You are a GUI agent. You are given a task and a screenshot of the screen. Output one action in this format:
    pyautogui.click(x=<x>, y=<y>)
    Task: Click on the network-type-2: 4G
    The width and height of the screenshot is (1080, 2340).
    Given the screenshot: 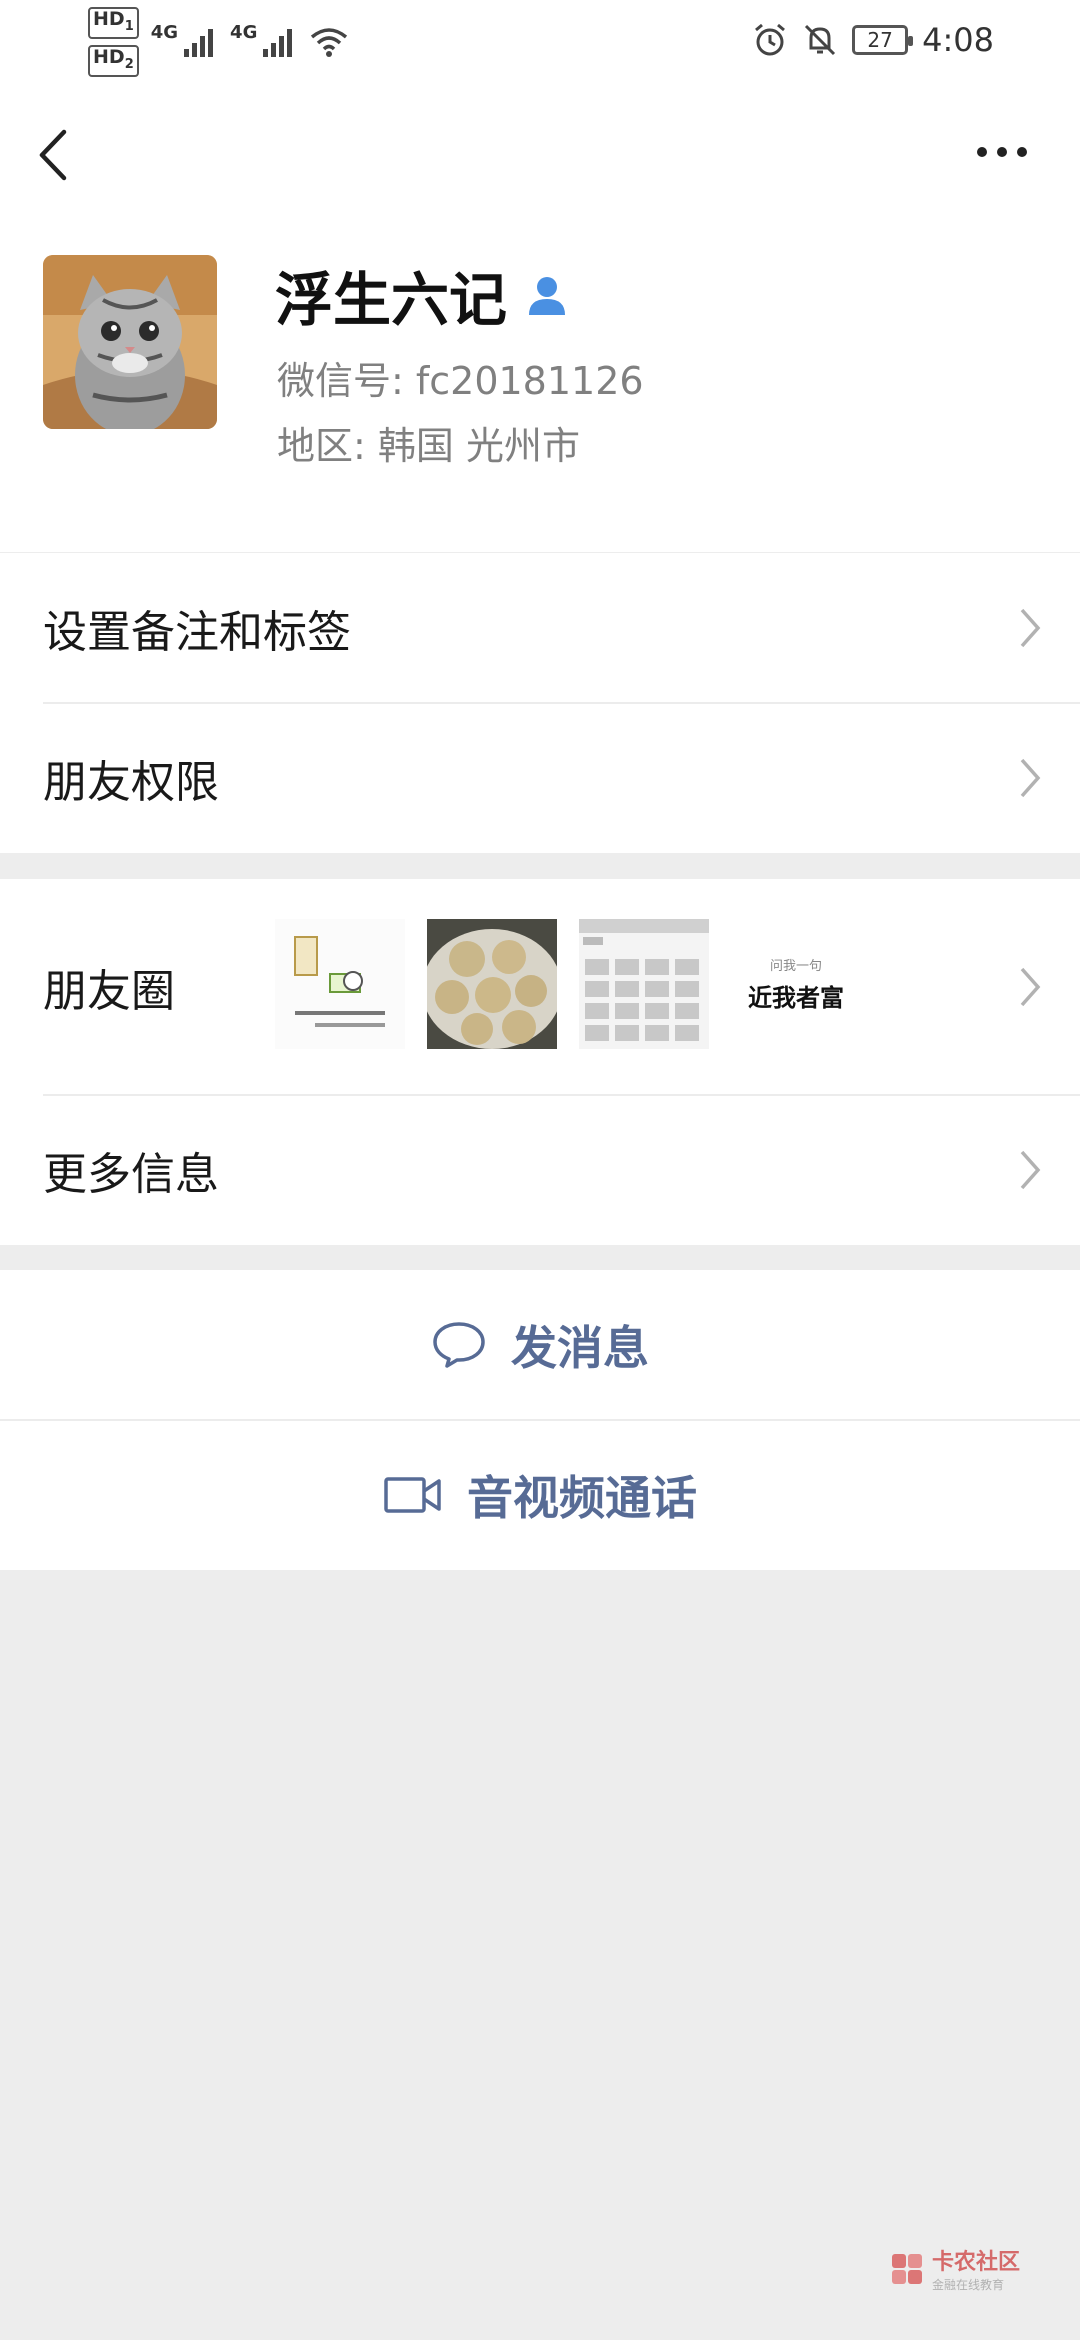 What is the action you would take?
    pyautogui.click(x=244, y=32)
    